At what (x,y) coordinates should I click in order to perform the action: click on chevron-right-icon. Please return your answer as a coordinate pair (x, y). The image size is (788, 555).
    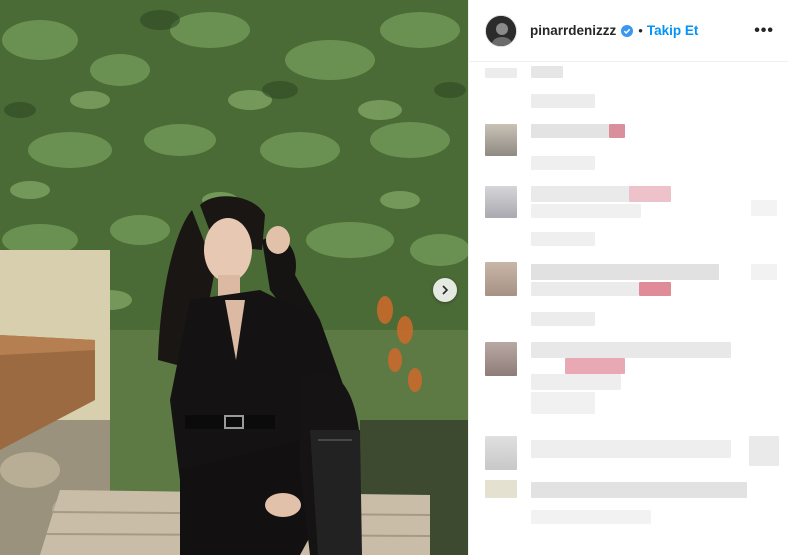
    Looking at the image, I should click on (445, 290).